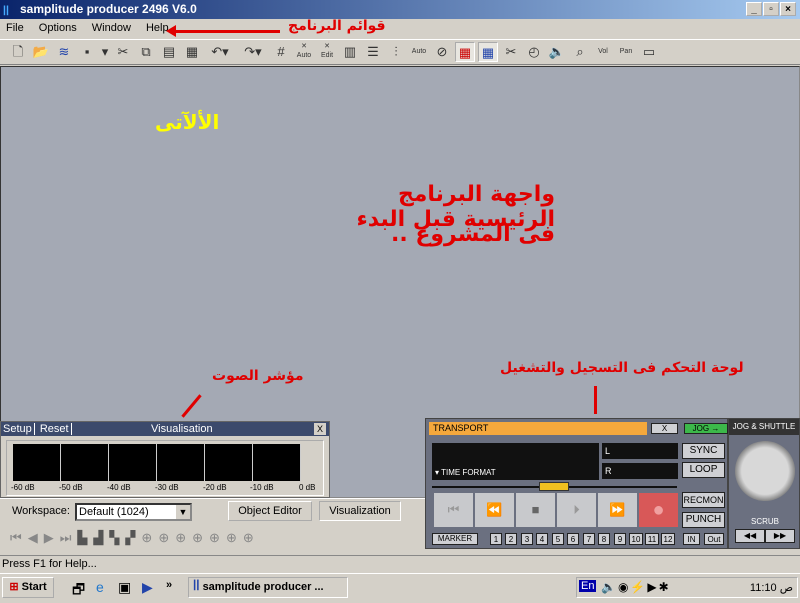  I want to click on marker-7-button: 7, so click(589, 539).